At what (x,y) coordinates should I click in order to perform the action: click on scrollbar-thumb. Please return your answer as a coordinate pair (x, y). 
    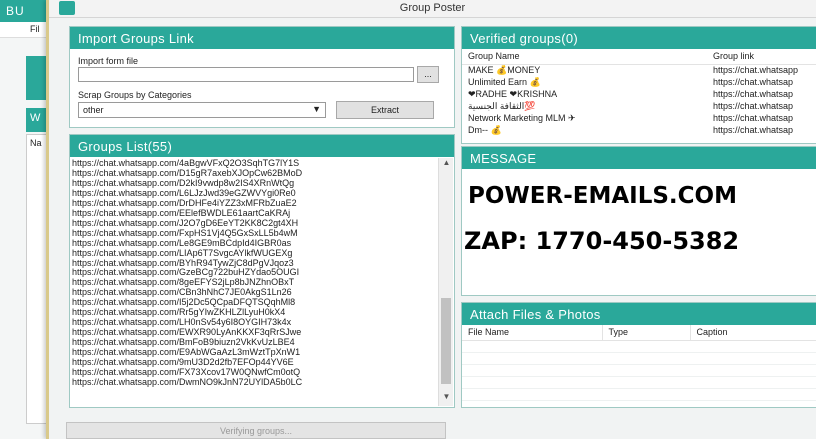
    Looking at the image, I should click on (446, 341).